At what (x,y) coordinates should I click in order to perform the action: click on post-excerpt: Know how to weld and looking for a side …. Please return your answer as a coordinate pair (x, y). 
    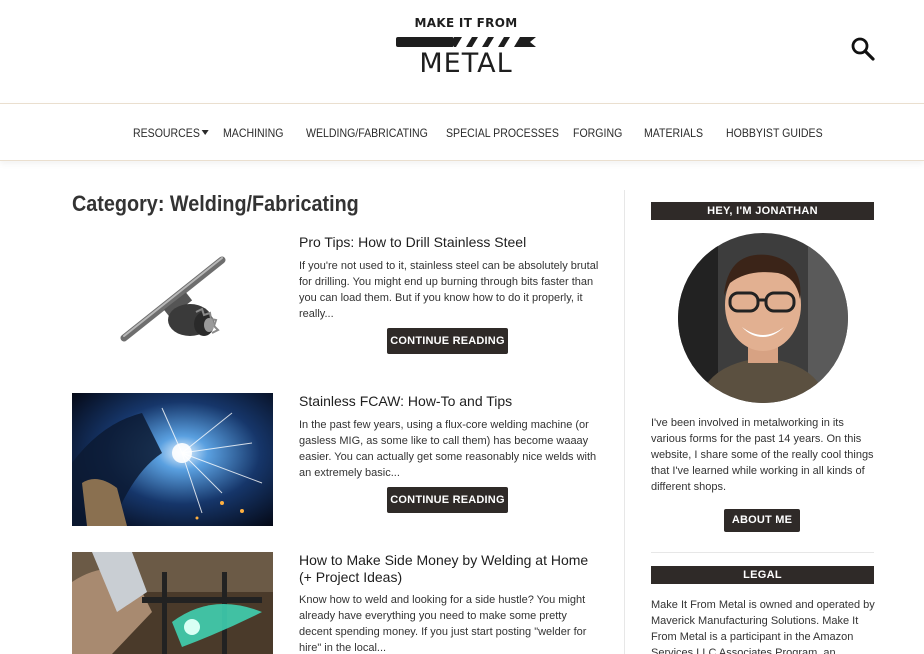
    Looking at the image, I should click on (443, 624).